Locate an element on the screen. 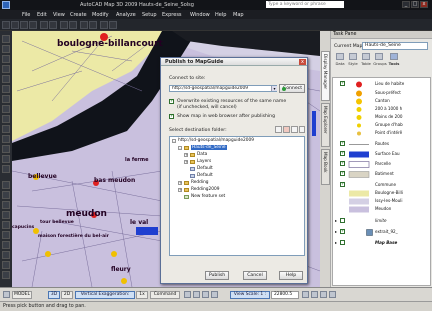  menu-window: Window is located at coordinates (200, 15).